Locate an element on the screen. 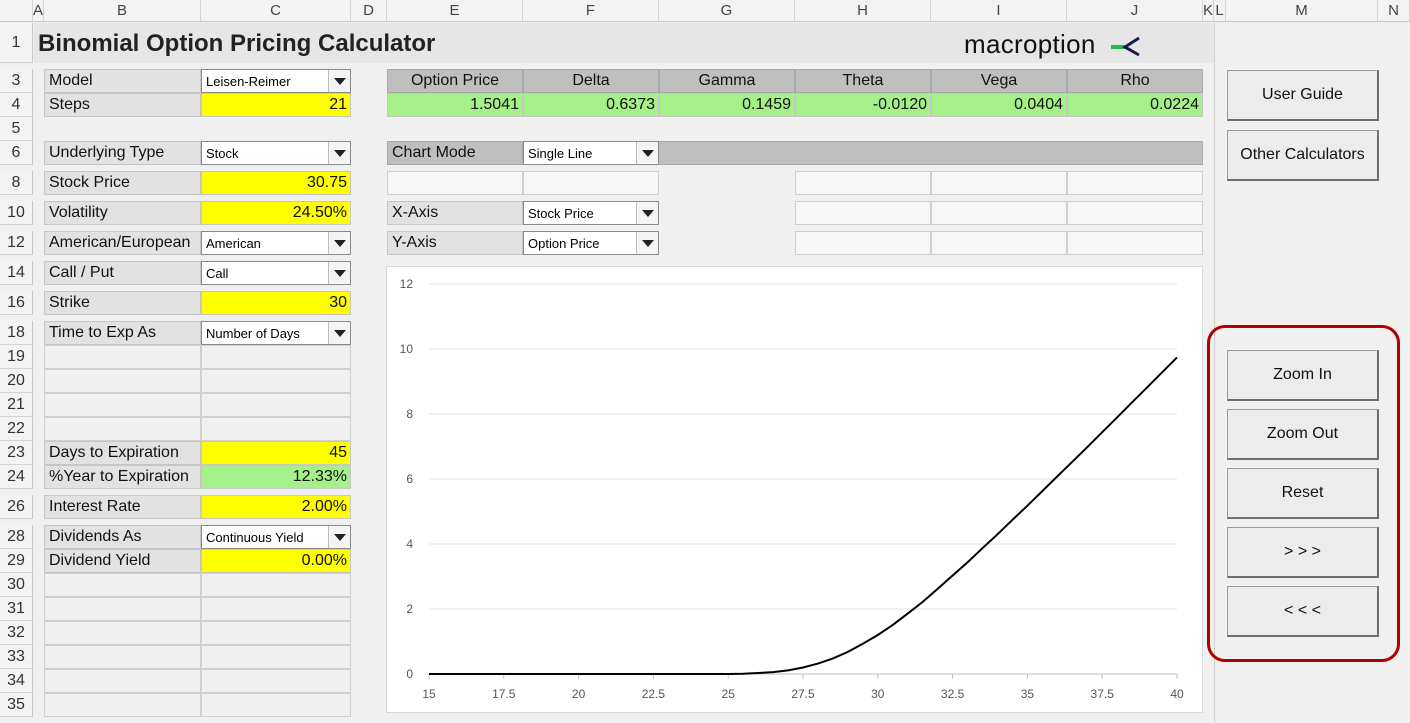 This screenshot has width=1410, height=723. col-header-l: L is located at coordinates (1220, 11).